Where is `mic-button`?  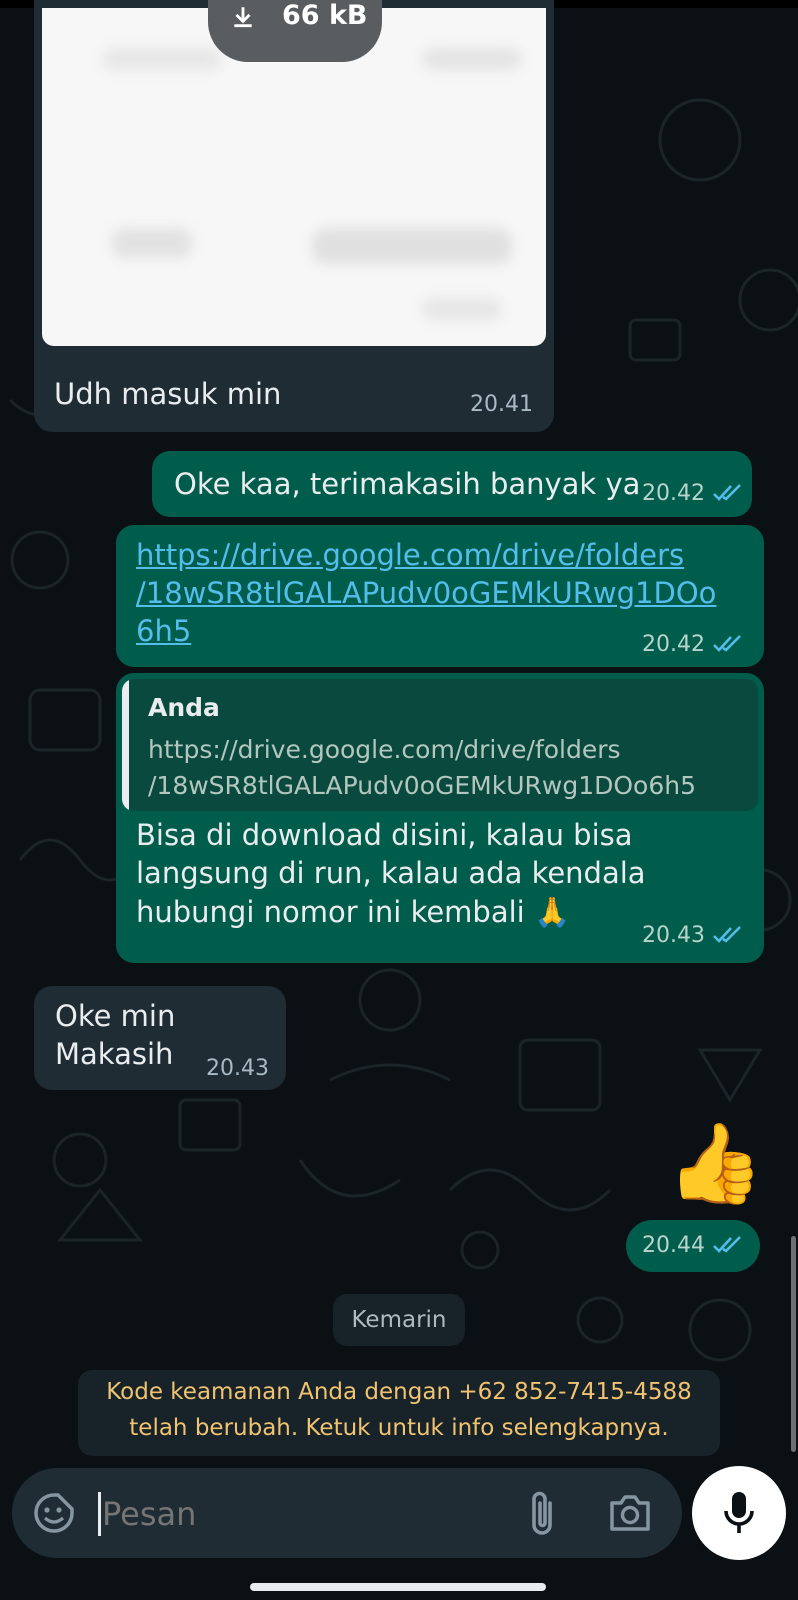 mic-button is located at coordinates (739, 1513).